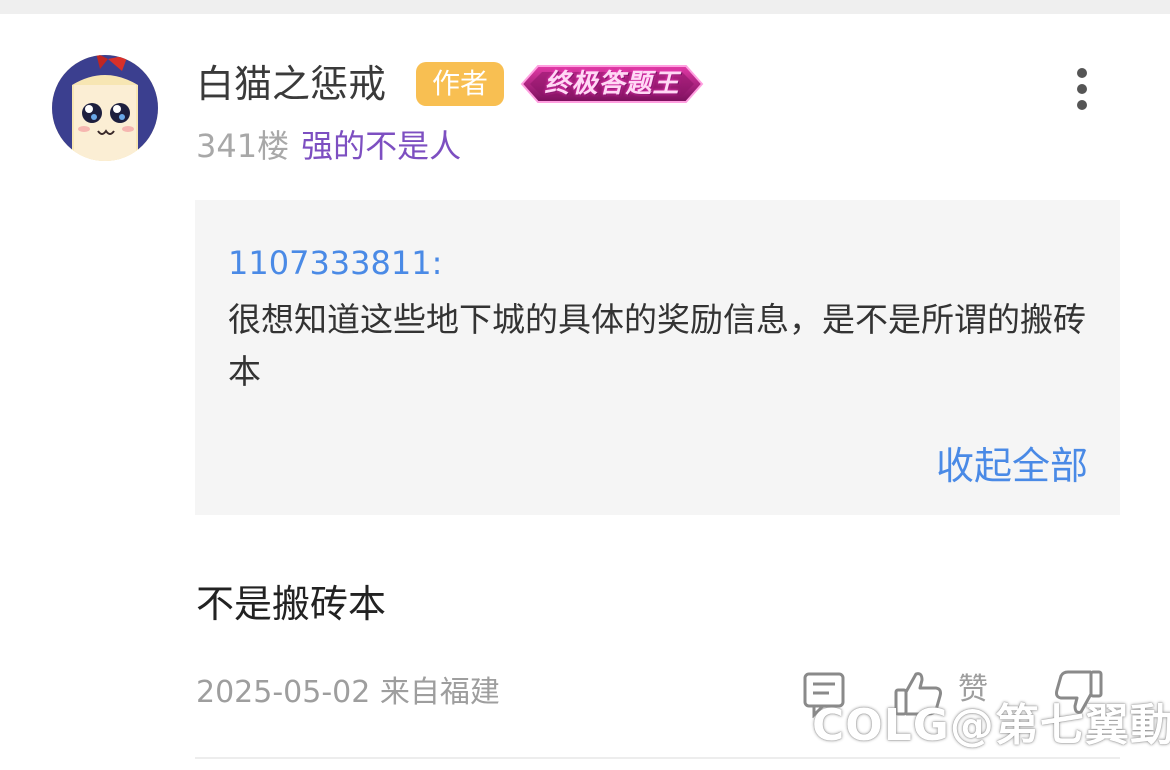 The image size is (1170, 770). What do you see at coordinates (585, 7) in the screenshot?
I see `top-bar` at bounding box center [585, 7].